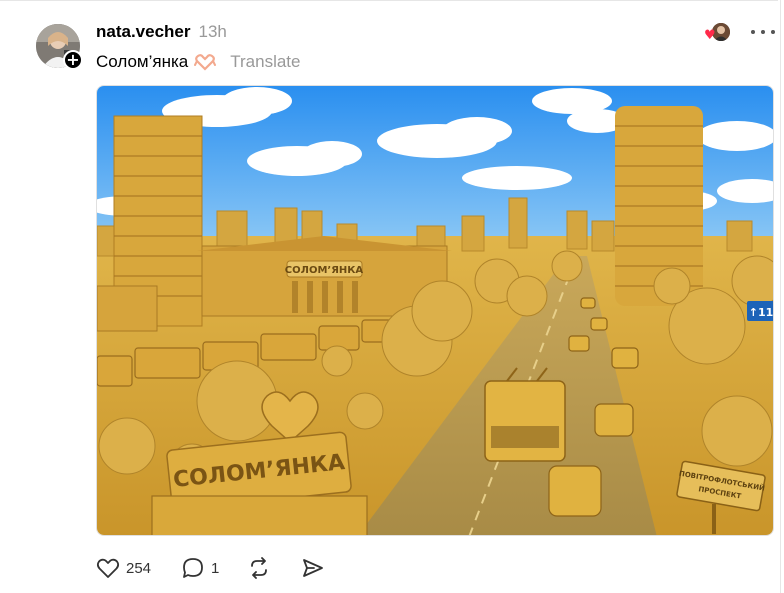  I want to click on like-count: 254, so click(139, 568).